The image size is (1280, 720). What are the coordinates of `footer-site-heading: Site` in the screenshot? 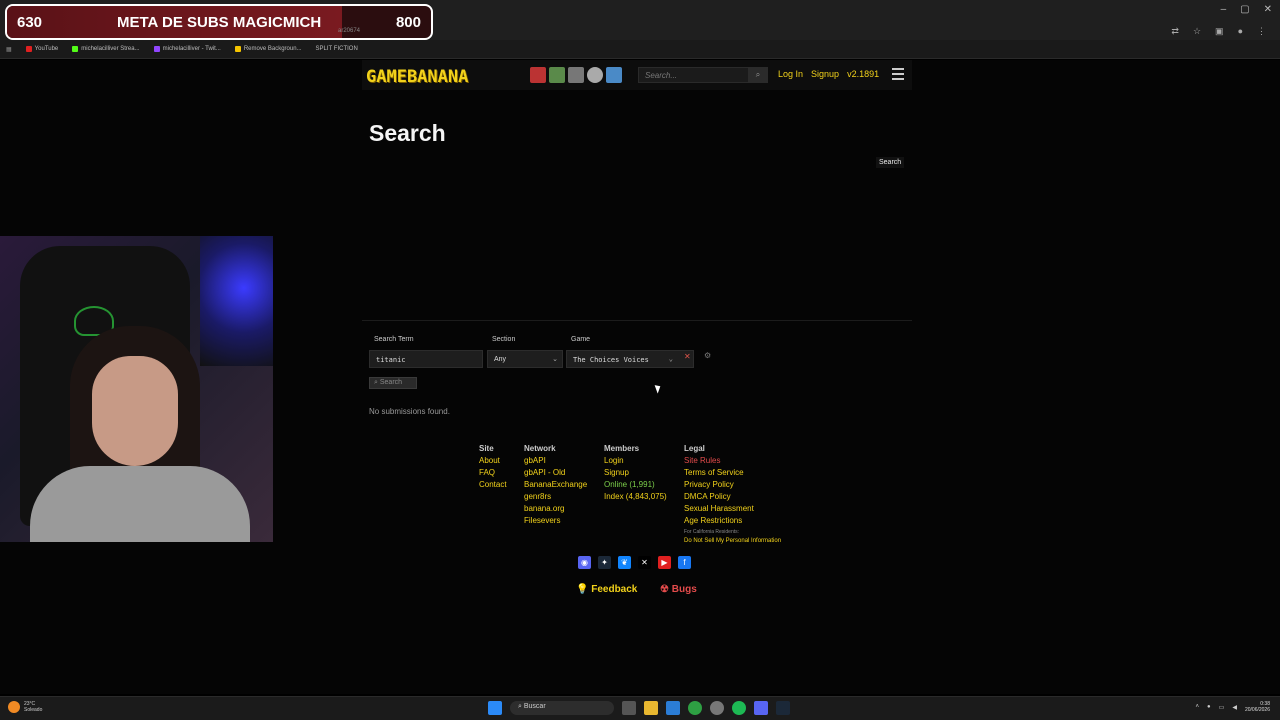 It's located at (486, 448).